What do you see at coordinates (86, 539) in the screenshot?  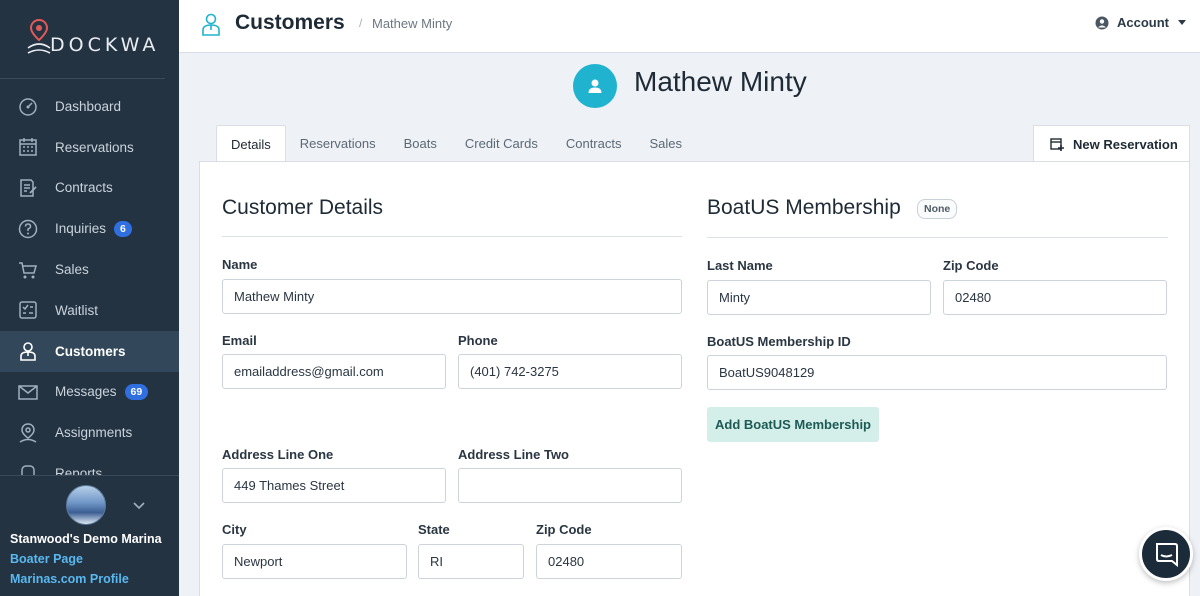 I see `marina-name: Stanwood's Demo Marina` at bounding box center [86, 539].